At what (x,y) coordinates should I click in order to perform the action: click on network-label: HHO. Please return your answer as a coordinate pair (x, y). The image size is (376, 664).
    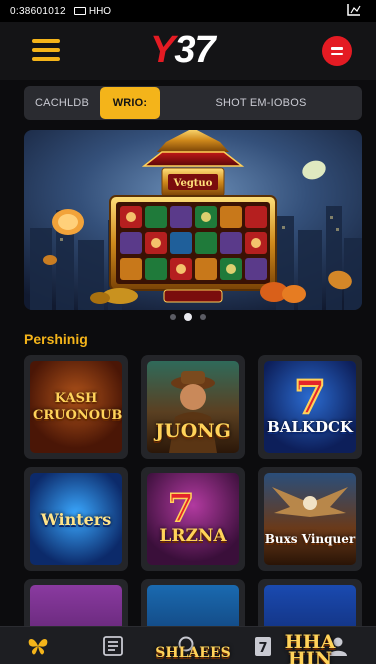
    Looking at the image, I should click on (100, 11).